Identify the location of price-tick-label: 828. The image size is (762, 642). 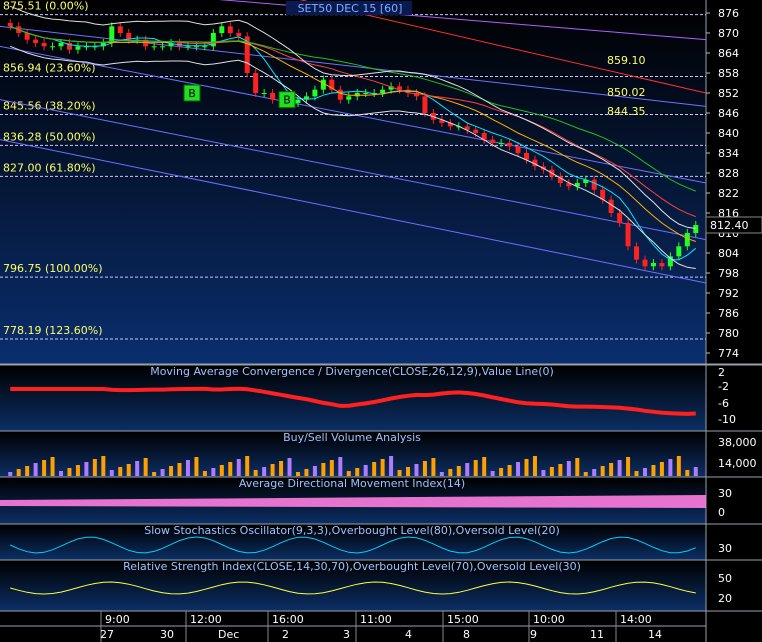
(728, 173).